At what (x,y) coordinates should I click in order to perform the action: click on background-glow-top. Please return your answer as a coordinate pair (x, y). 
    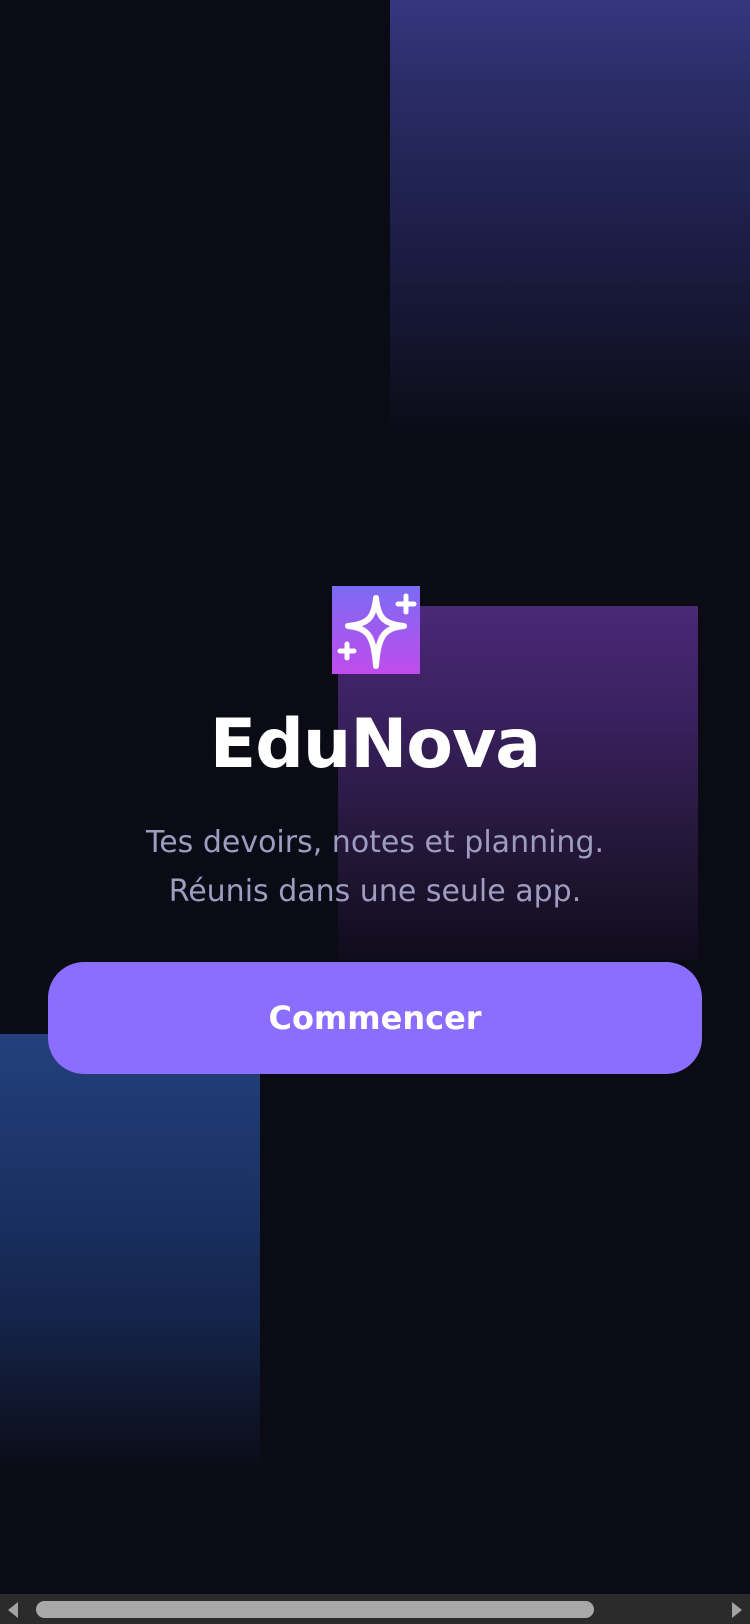
    Looking at the image, I should click on (570, 220).